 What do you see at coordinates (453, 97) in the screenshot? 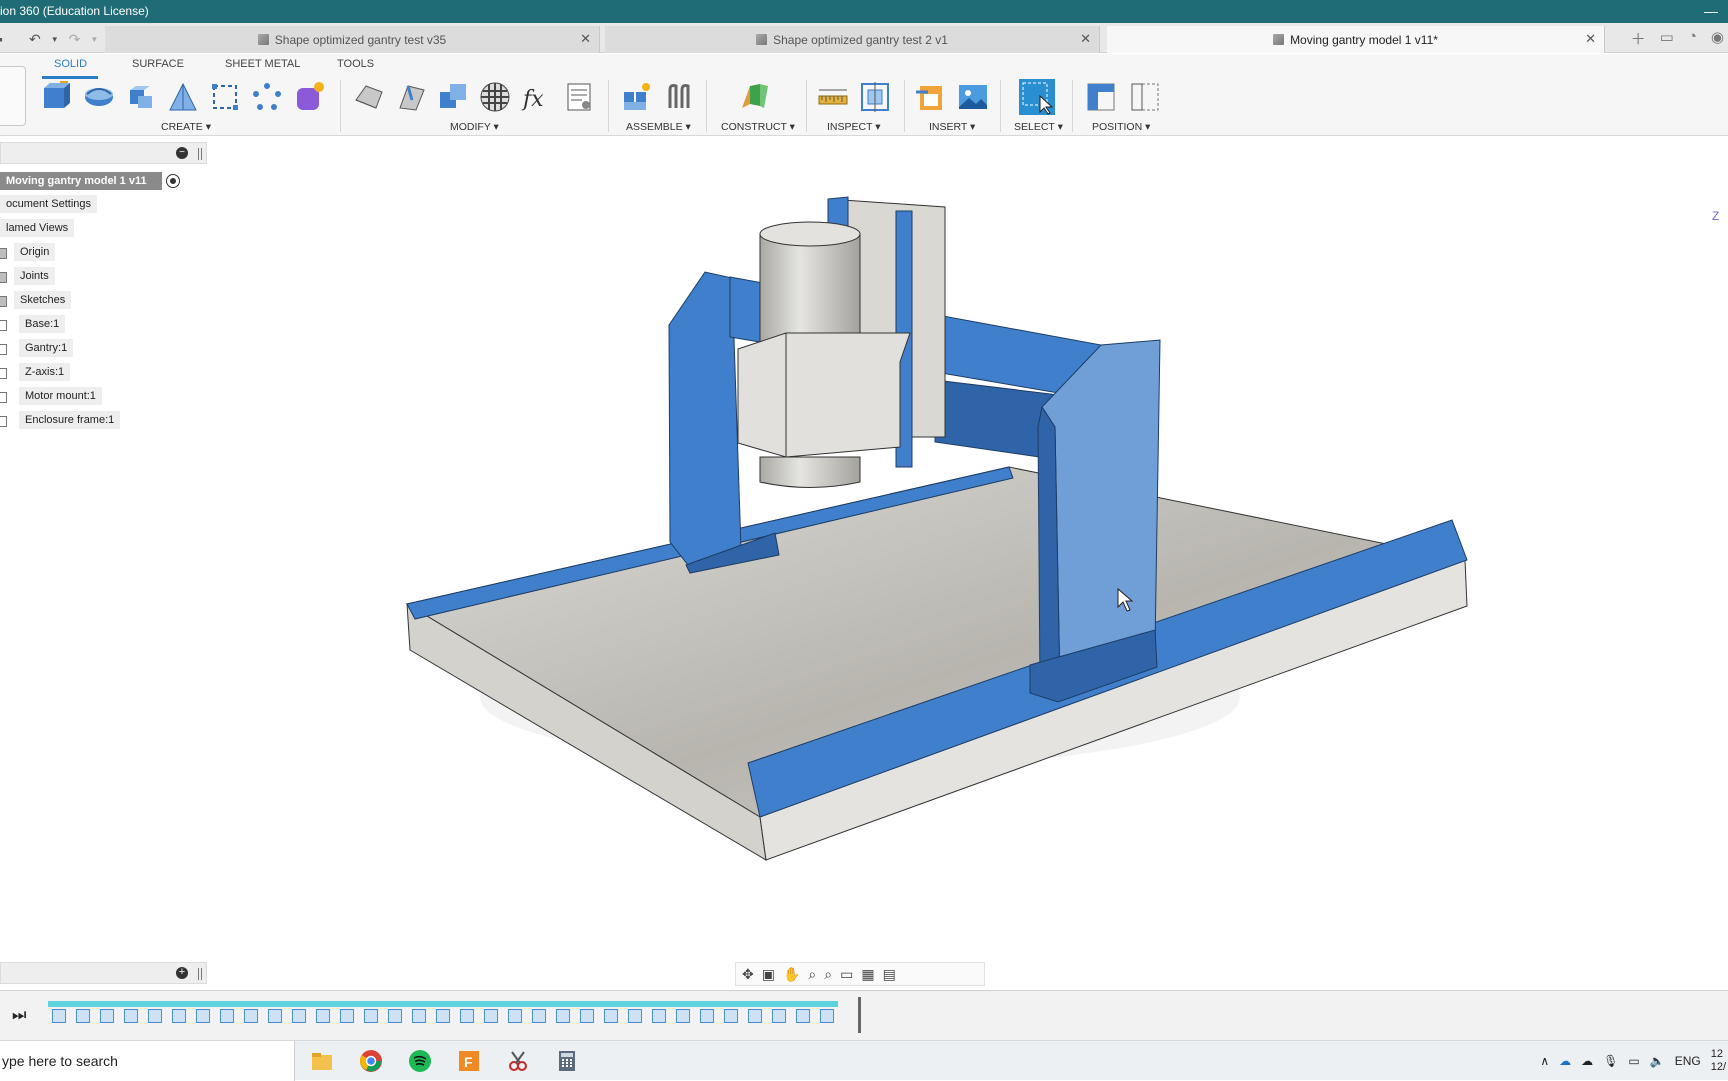
I see `combine-icon` at bounding box center [453, 97].